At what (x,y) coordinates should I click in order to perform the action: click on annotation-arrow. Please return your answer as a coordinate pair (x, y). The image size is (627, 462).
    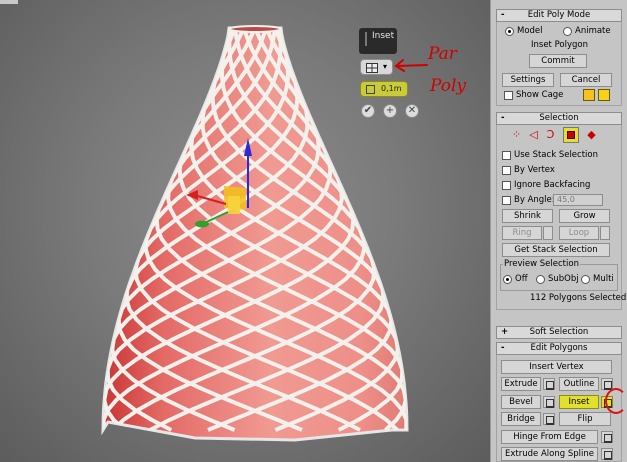
    Looking at the image, I should click on (411, 65).